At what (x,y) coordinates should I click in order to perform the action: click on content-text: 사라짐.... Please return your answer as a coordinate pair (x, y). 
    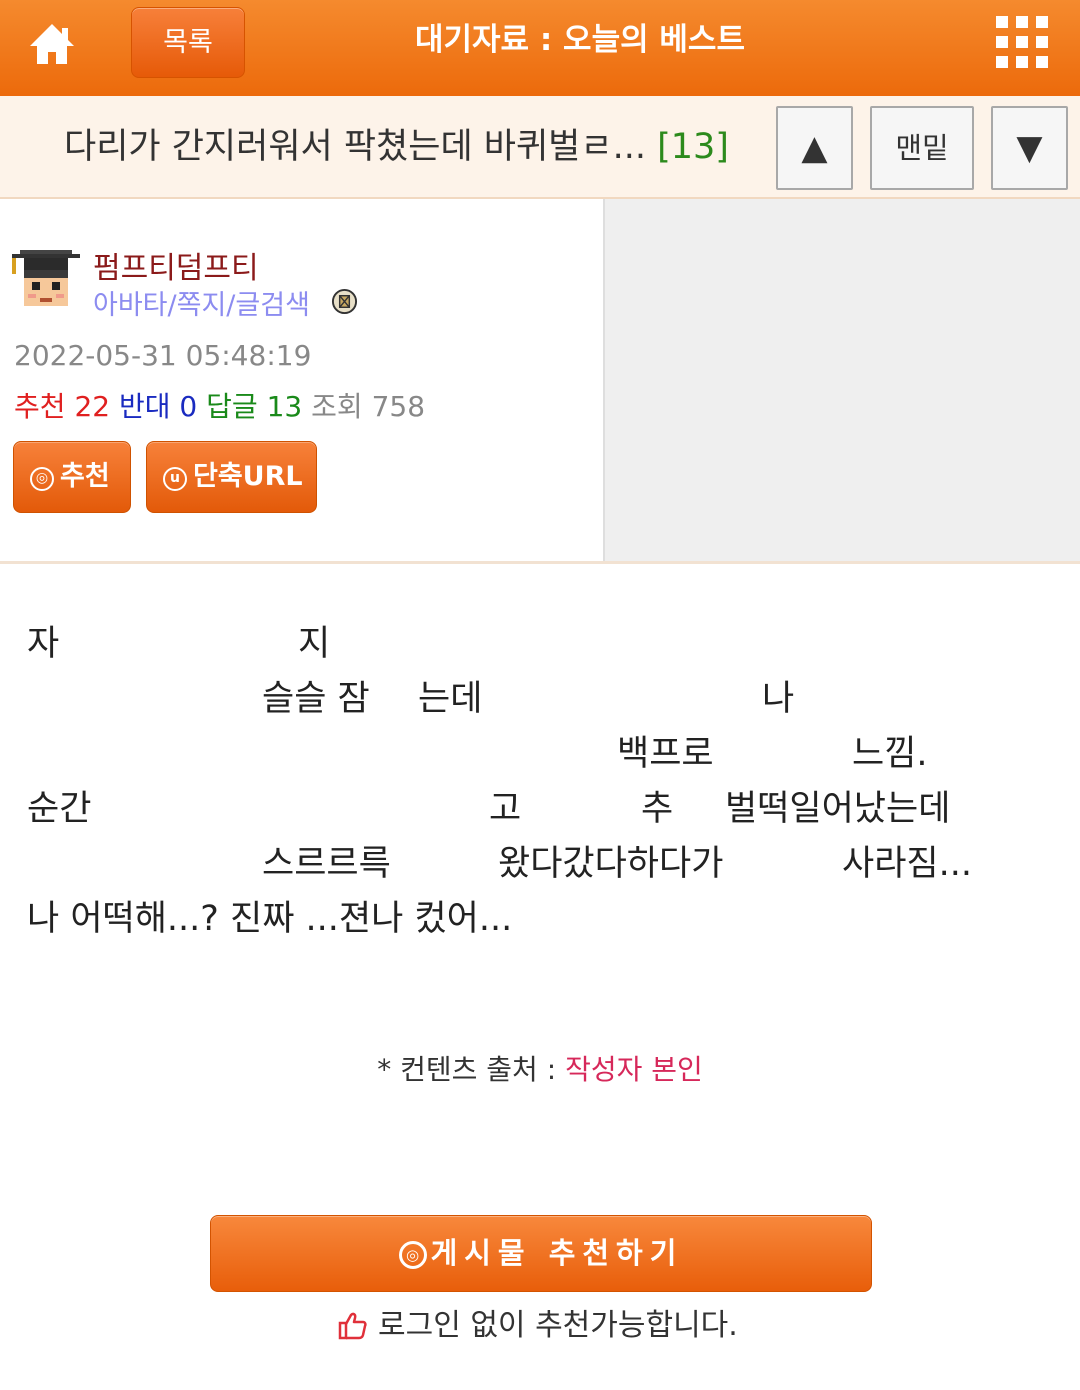
    Looking at the image, I should click on (907, 864).